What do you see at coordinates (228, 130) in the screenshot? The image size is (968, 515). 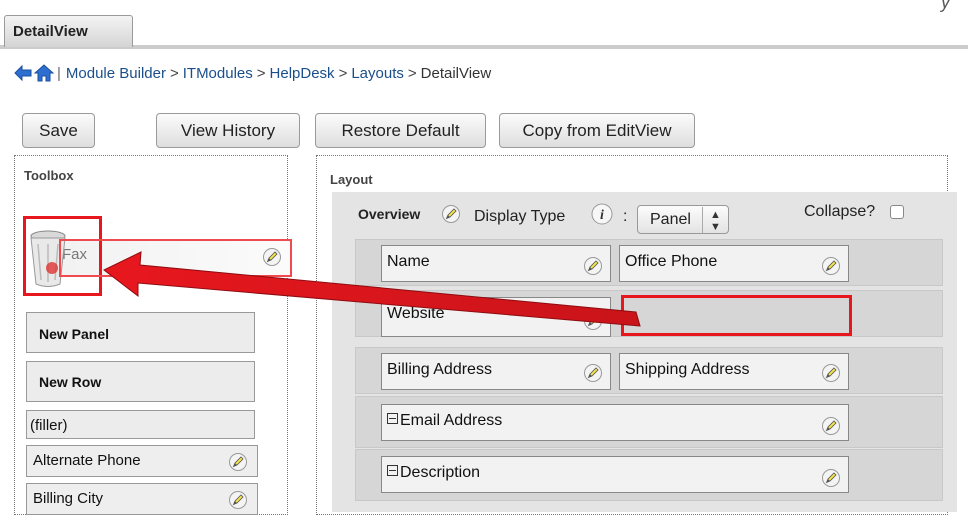 I see `view-history-button: View History` at bounding box center [228, 130].